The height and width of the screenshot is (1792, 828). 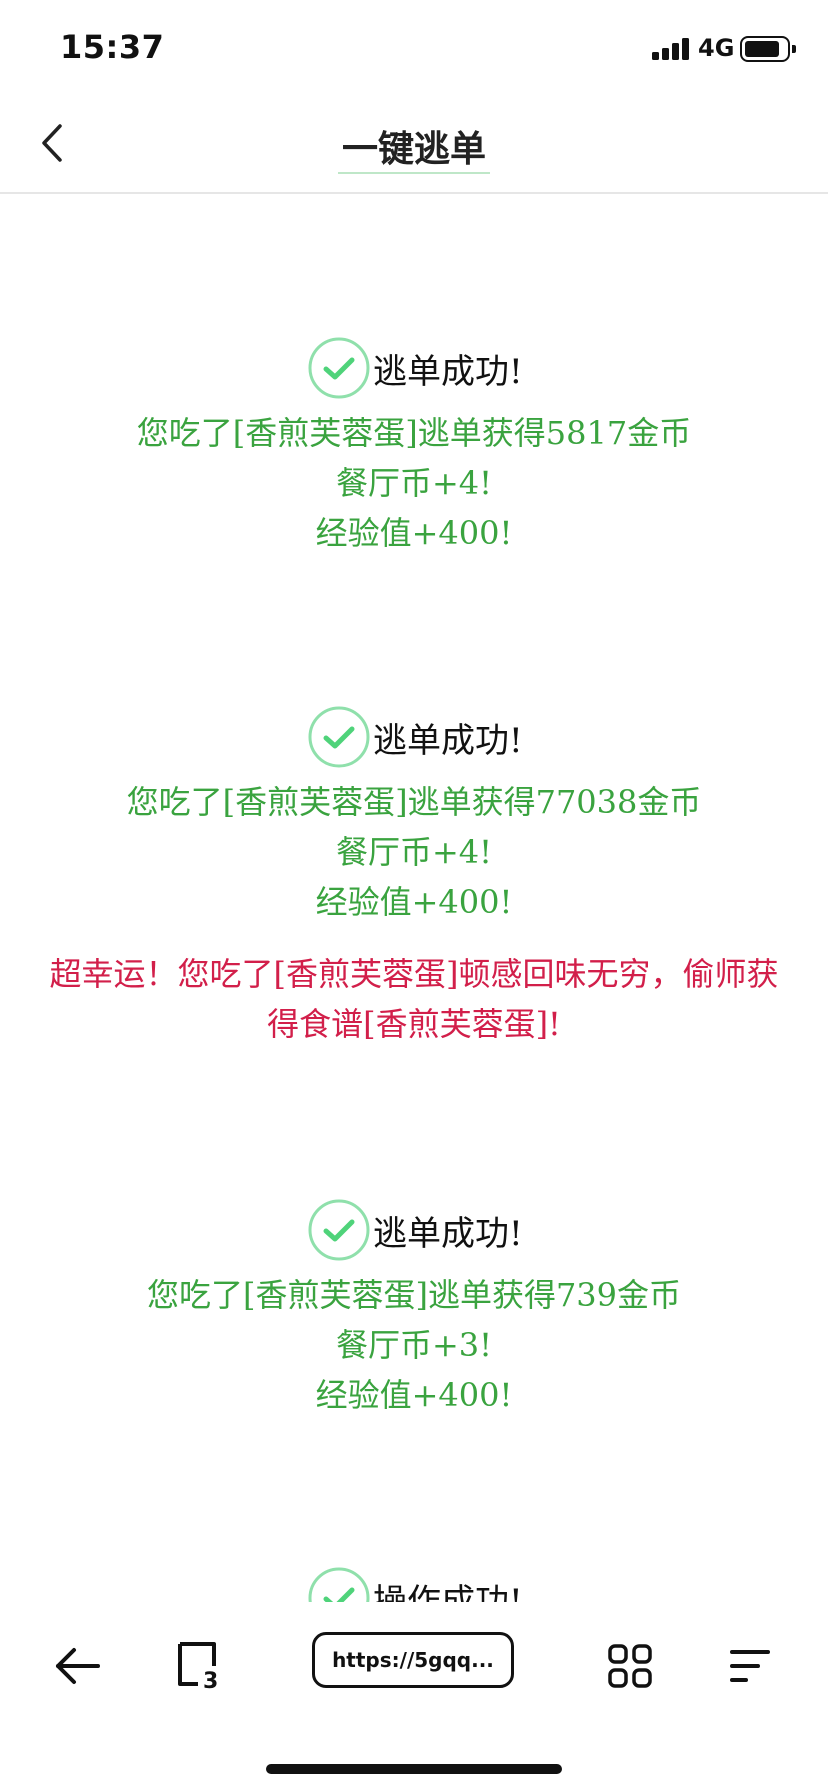 I want to click on apps-button, so click(x=630, y=1666).